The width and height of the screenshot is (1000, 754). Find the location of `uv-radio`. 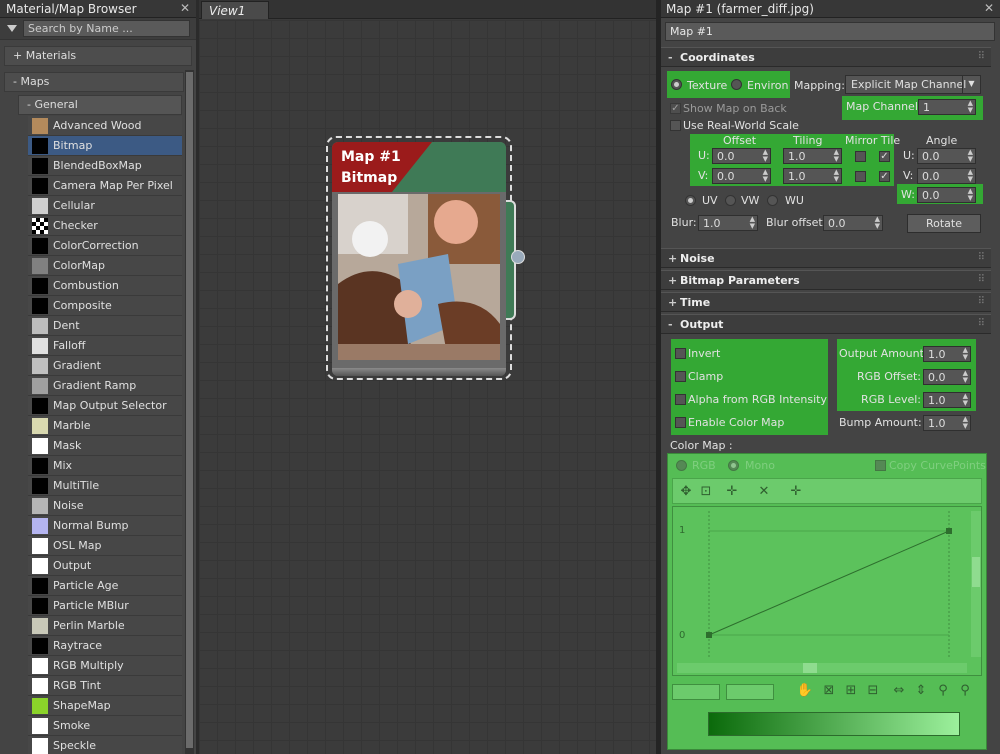

uv-radio is located at coordinates (690, 200).